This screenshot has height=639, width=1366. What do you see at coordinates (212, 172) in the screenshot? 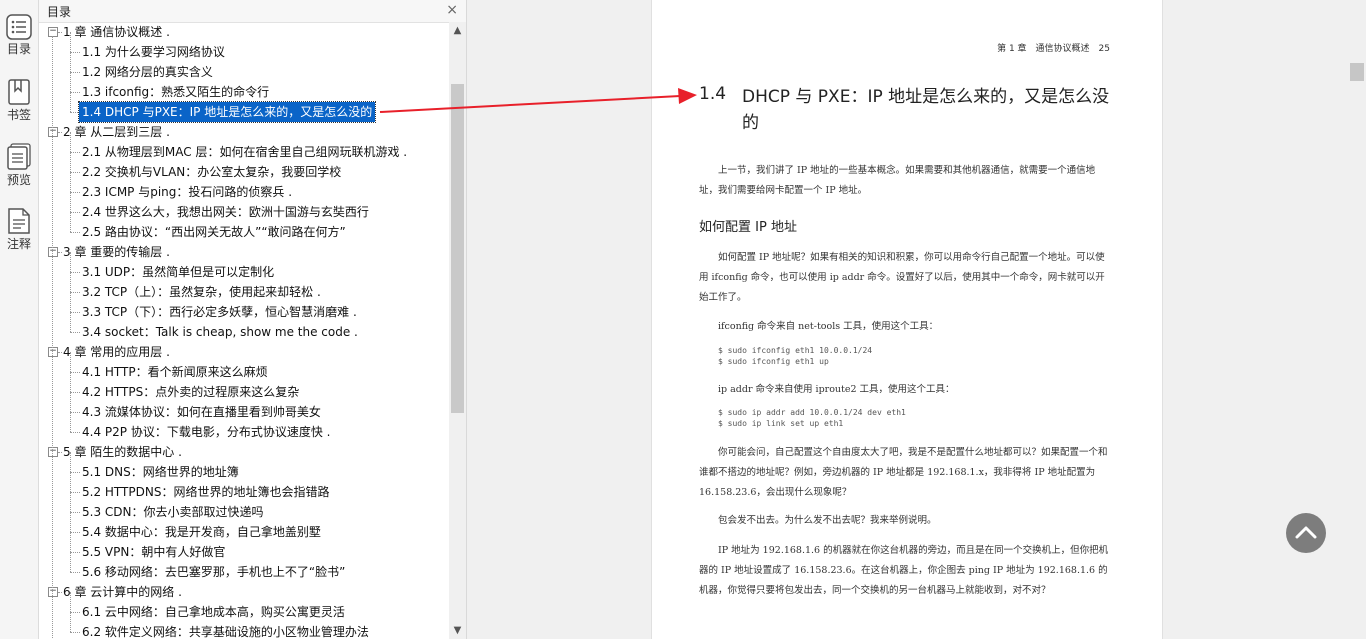
I see `toc-item-label: 2.2 交换机与VLAN：办公室太复杂，我要回学校` at bounding box center [212, 172].